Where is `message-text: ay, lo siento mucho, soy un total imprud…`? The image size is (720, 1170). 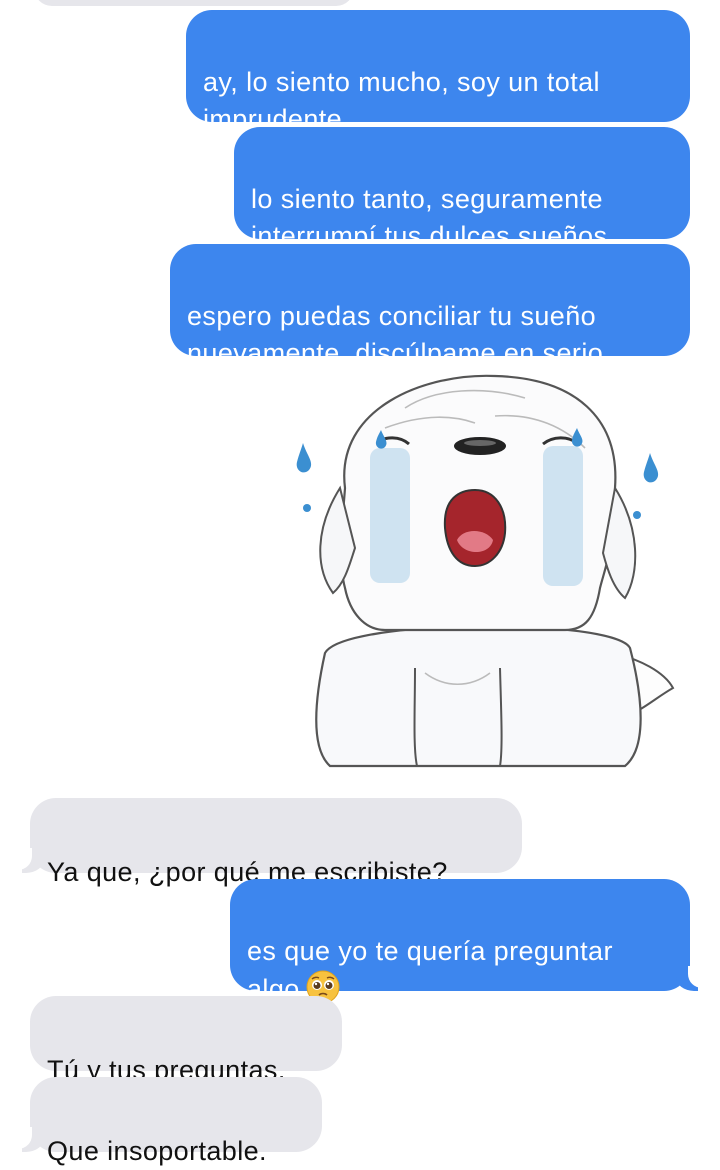
message-text: ay, lo siento mucho, soy un total imprud… is located at coordinates (401, 100).